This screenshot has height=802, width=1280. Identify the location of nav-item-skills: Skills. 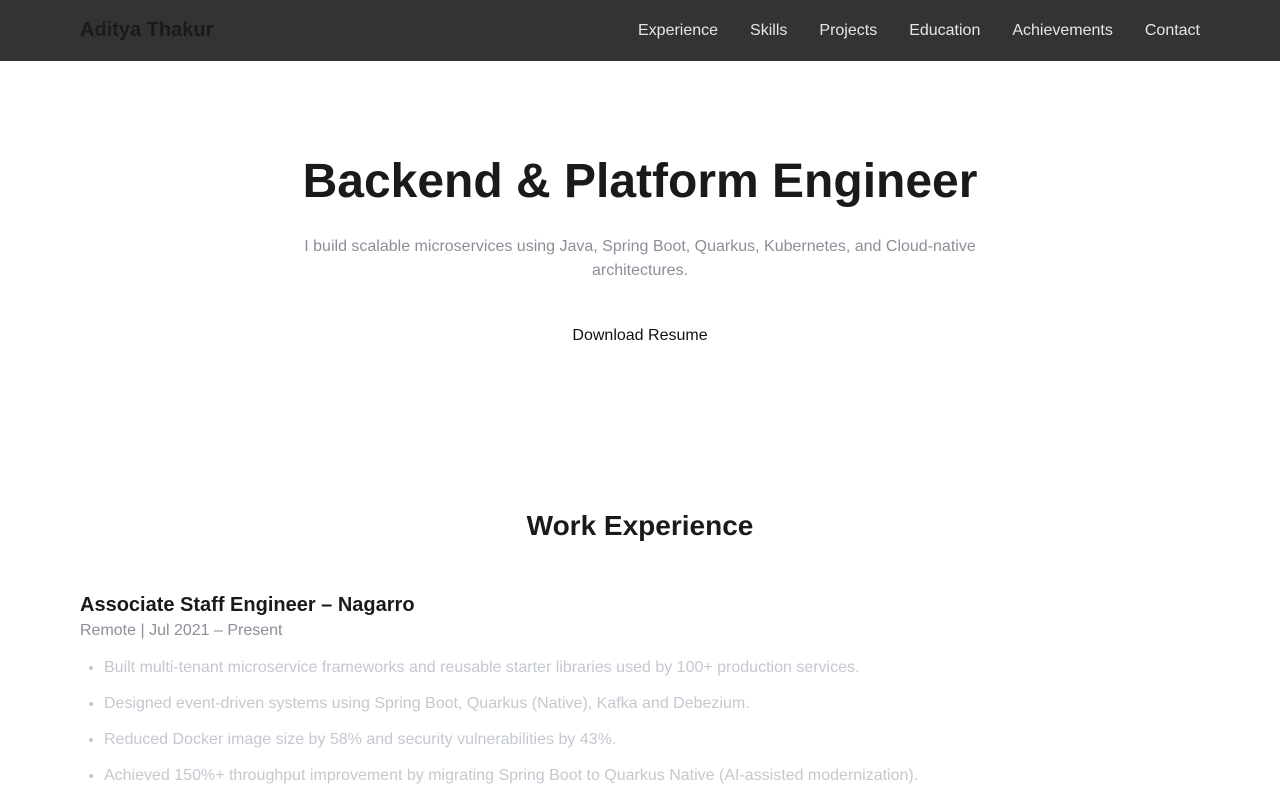
(768, 31).